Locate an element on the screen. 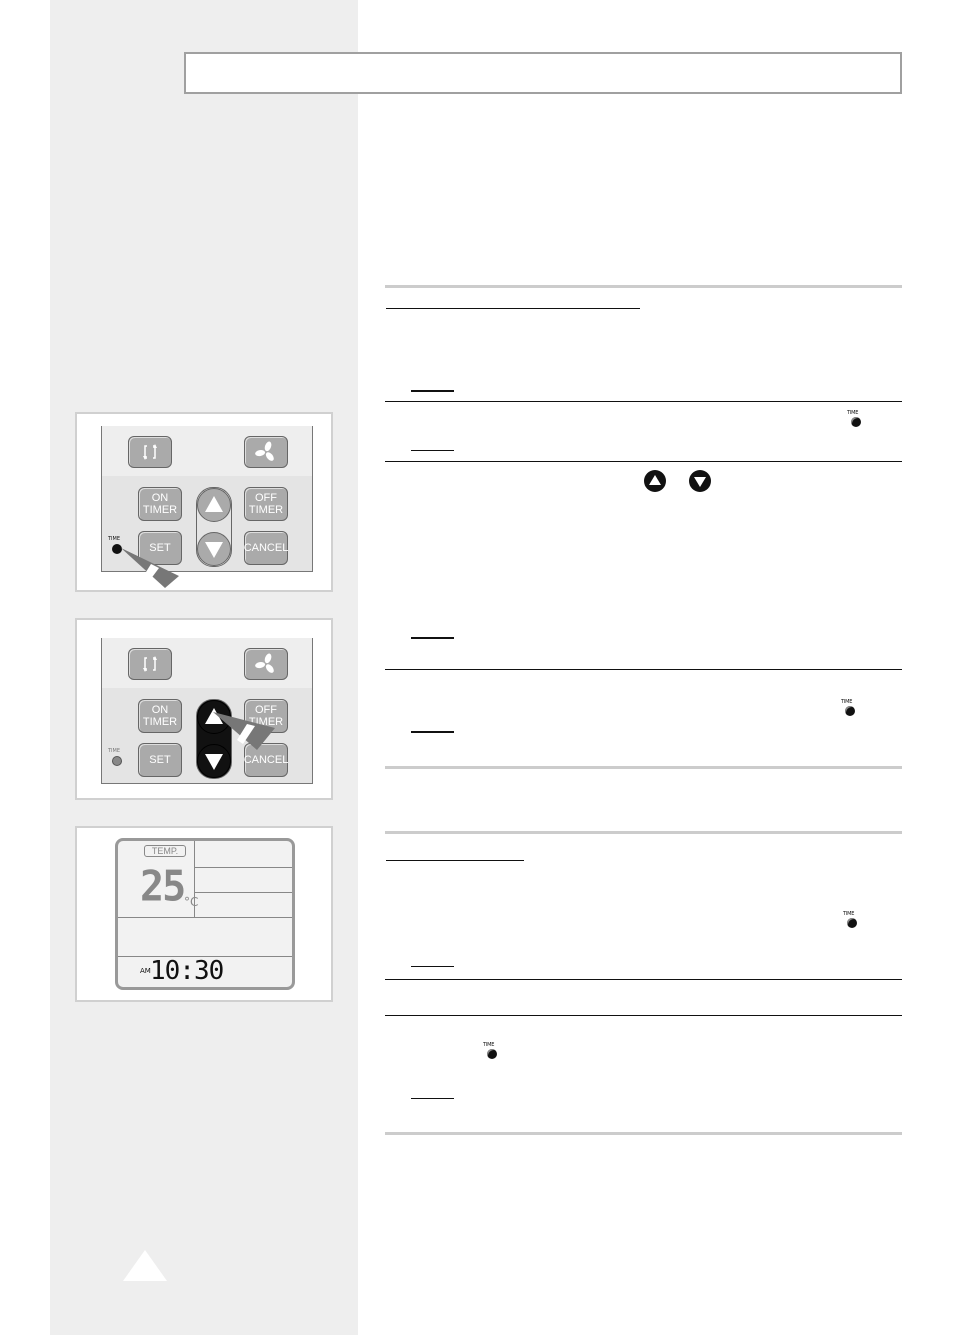 This screenshot has width=954, height=1335. cancel-button: CANCEL is located at coordinates (266, 548).